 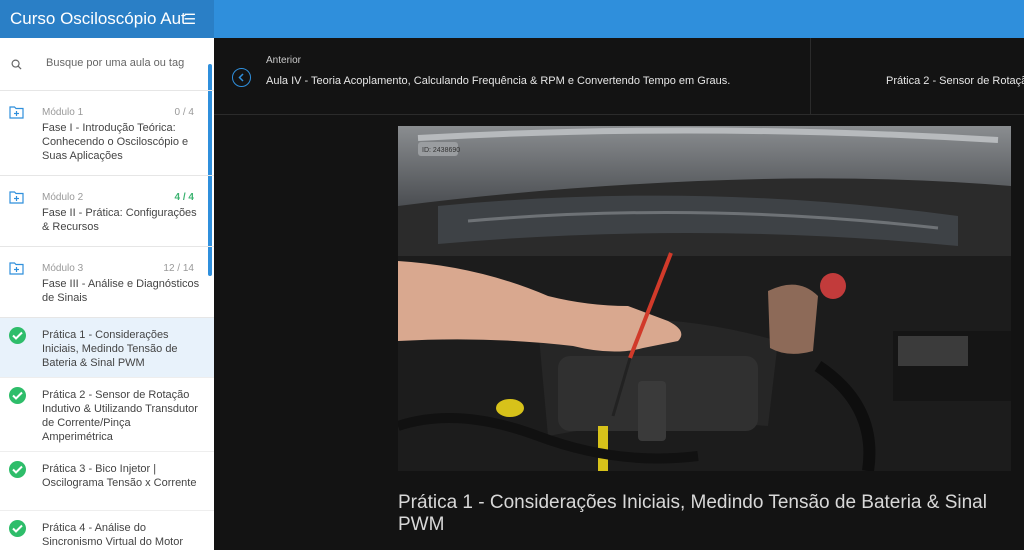 What do you see at coordinates (184, 197) in the screenshot?
I see `module-progress: 4 / 4` at bounding box center [184, 197].